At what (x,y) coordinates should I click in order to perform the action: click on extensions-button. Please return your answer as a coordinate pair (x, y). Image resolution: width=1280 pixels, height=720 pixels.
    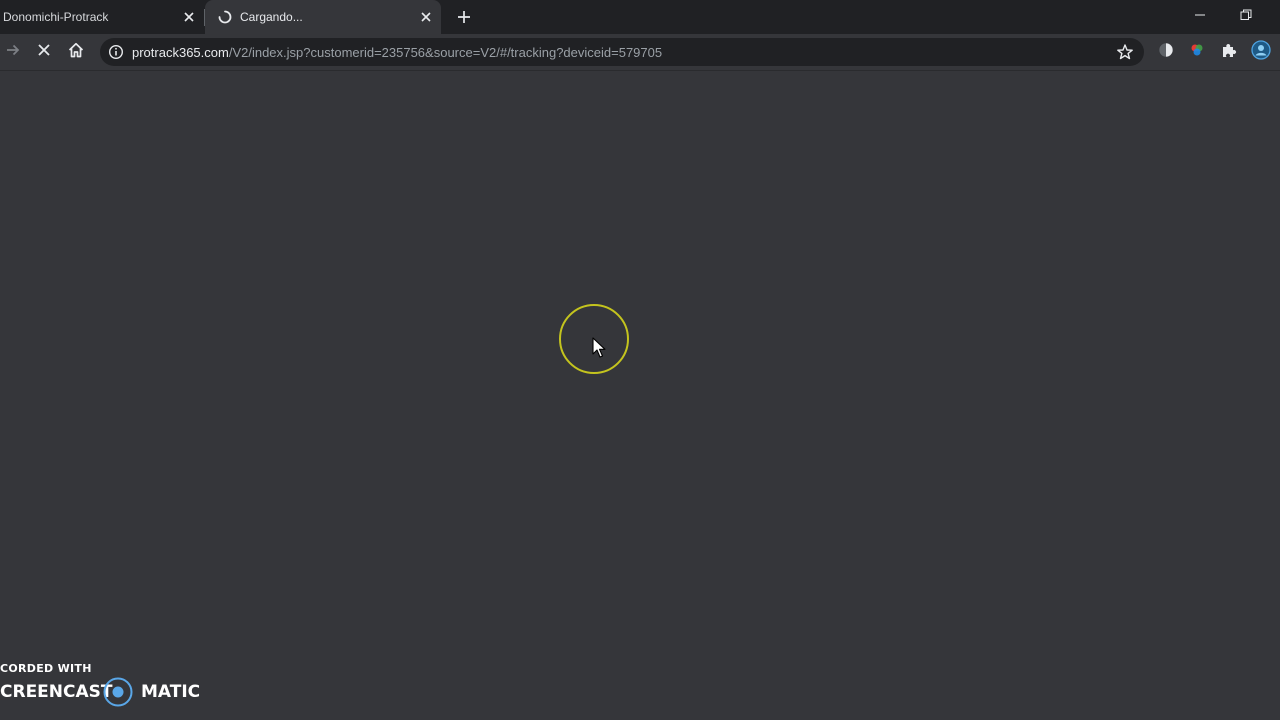
    Looking at the image, I should click on (1229, 52).